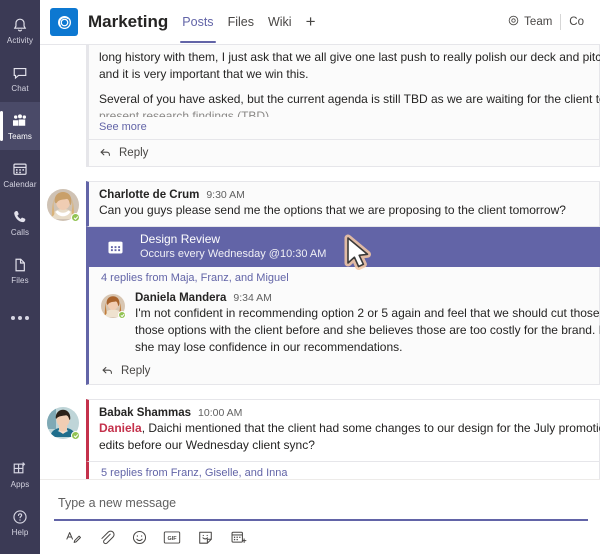 Image resolution: width=600 pixels, height=554 pixels. Describe the element at coordinates (149, 195) in the screenshot. I see `message-author: Charlotte de Crum` at that location.